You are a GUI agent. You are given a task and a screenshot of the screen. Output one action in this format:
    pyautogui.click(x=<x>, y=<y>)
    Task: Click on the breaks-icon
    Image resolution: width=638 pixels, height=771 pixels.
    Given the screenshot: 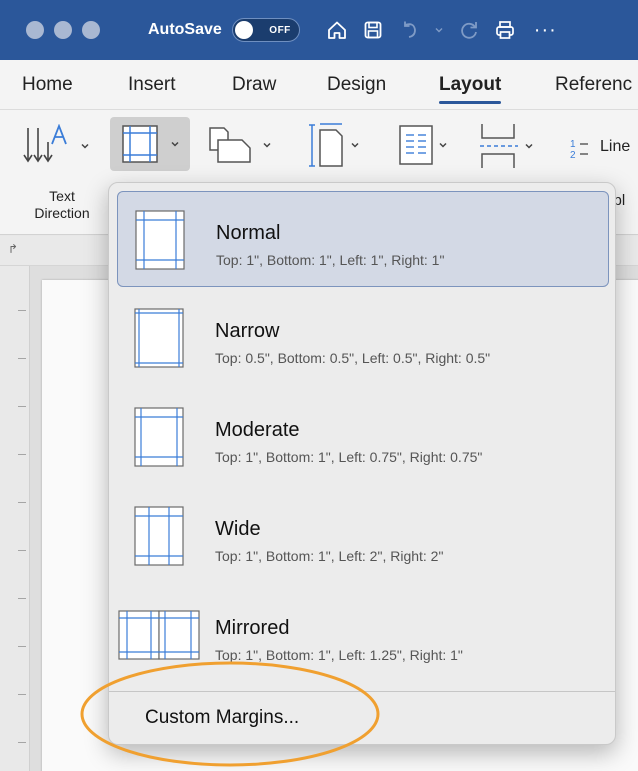 What is the action you would take?
    pyautogui.click(x=499, y=146)
    